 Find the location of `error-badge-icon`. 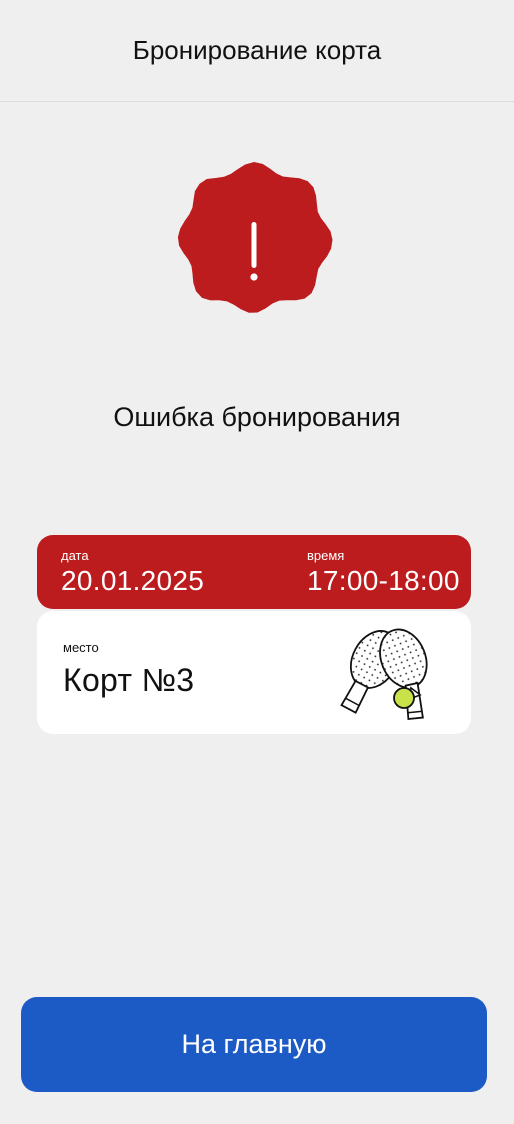

error-badge-icon is located at coordinates (255, 237).